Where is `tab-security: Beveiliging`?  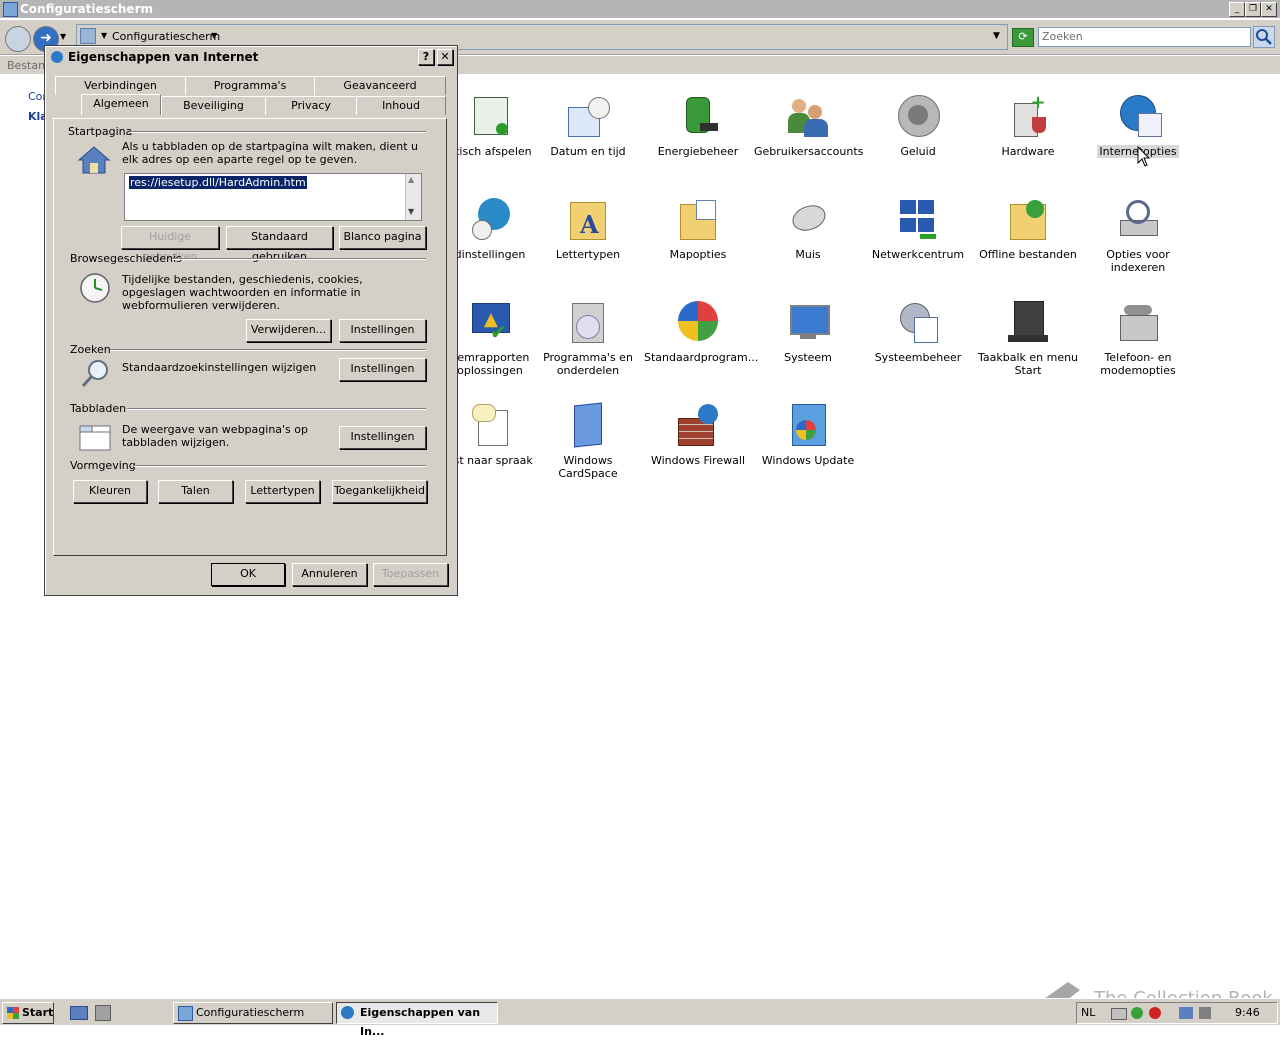 tab-security: Beveiliging is located at coordinates (213, 105).